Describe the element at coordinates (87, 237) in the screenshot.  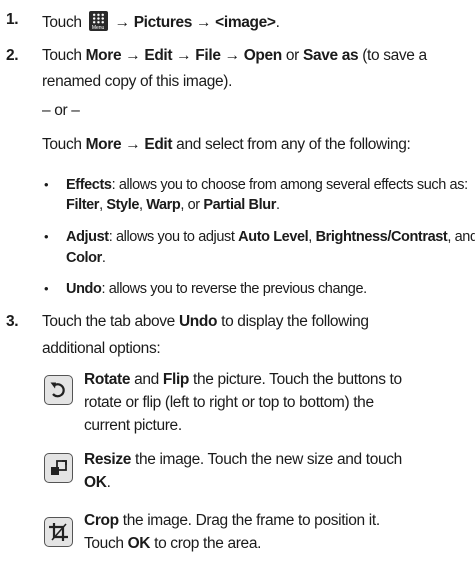
I see `adjust-term: Adjust` at that location.